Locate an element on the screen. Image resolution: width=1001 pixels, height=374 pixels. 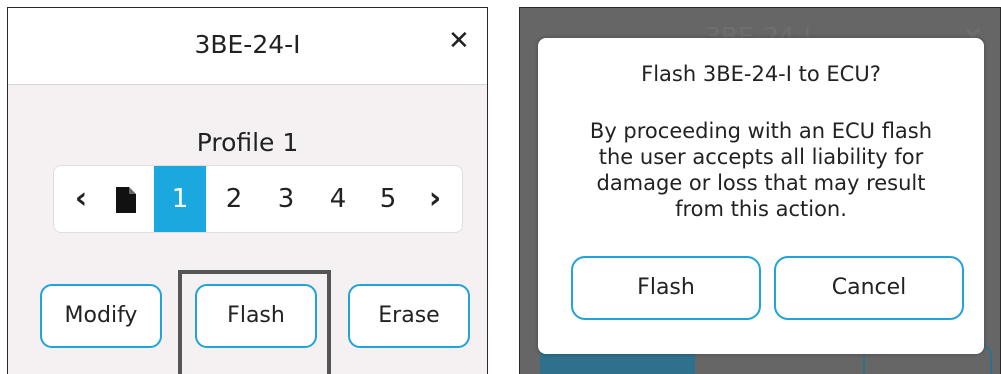
file-icon is located at coordinates (126, 199).